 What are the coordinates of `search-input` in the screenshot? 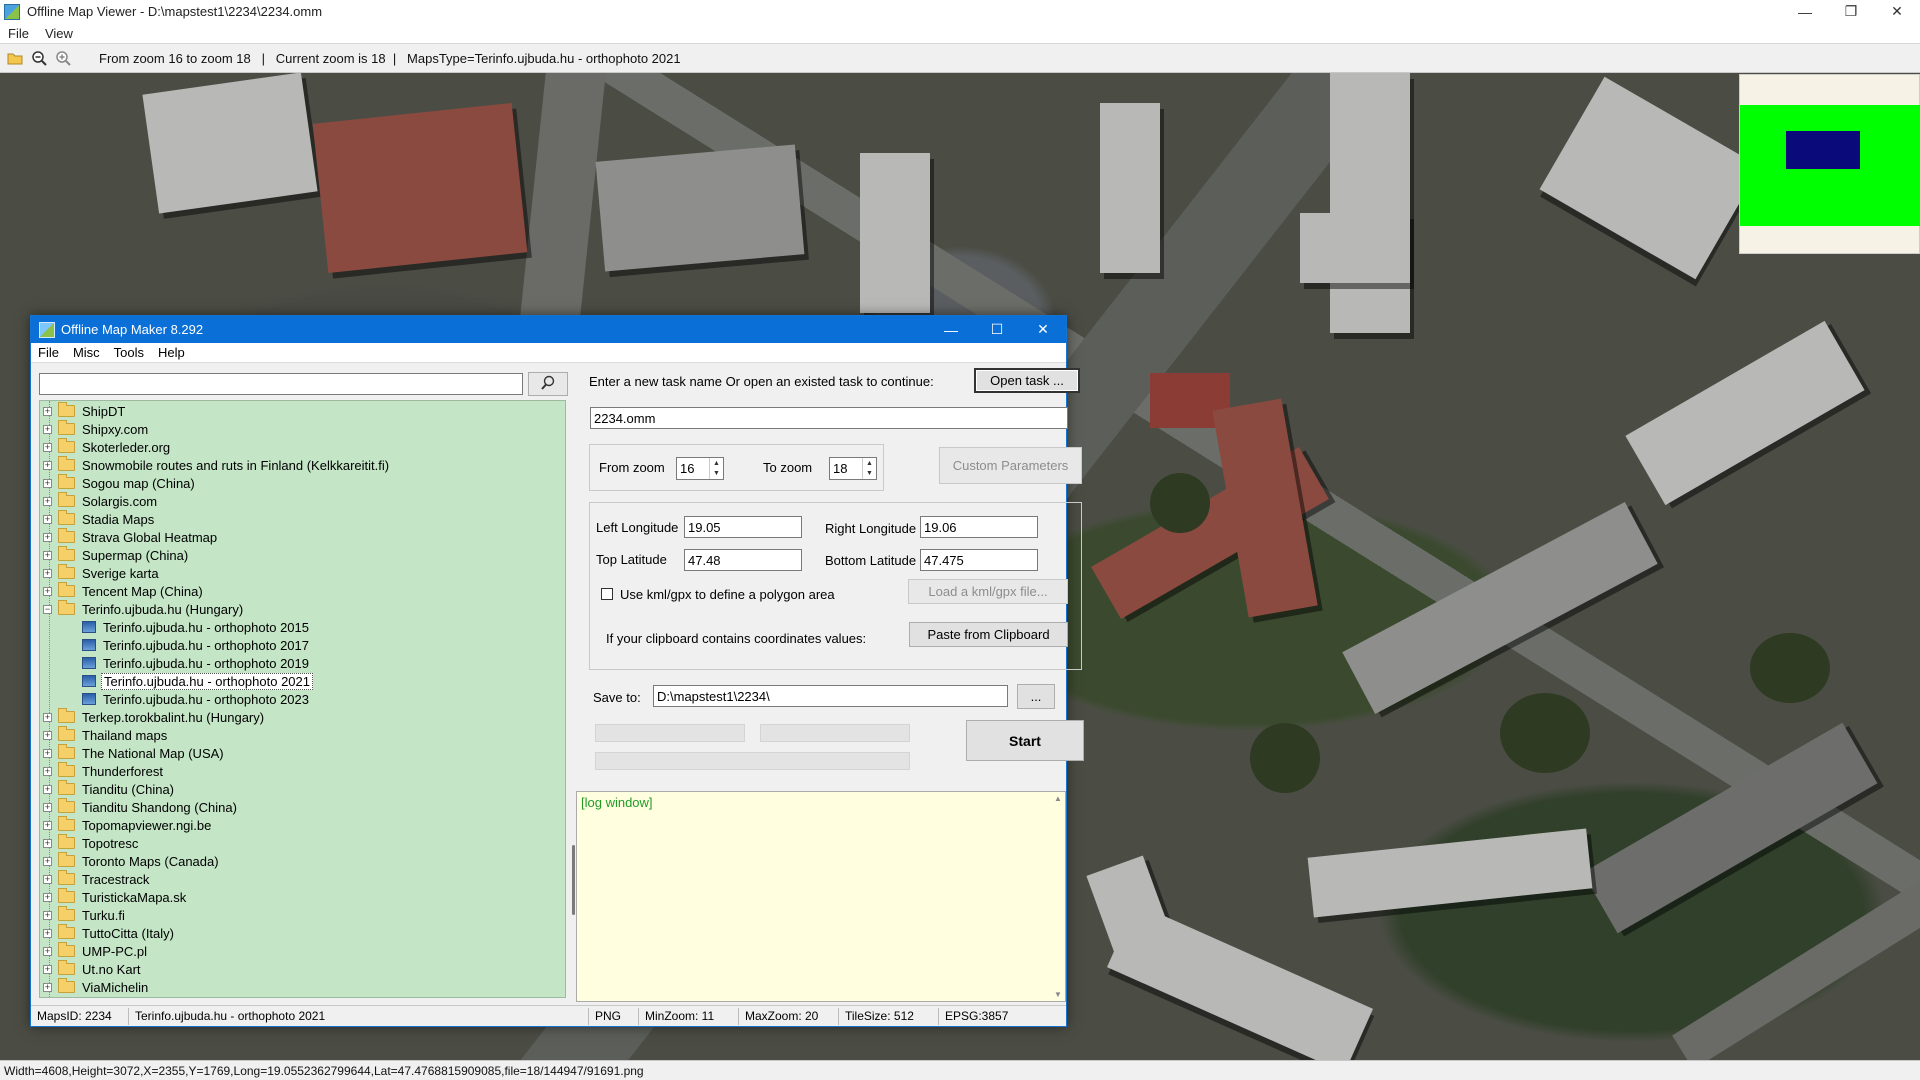 It's located at (281, 384).